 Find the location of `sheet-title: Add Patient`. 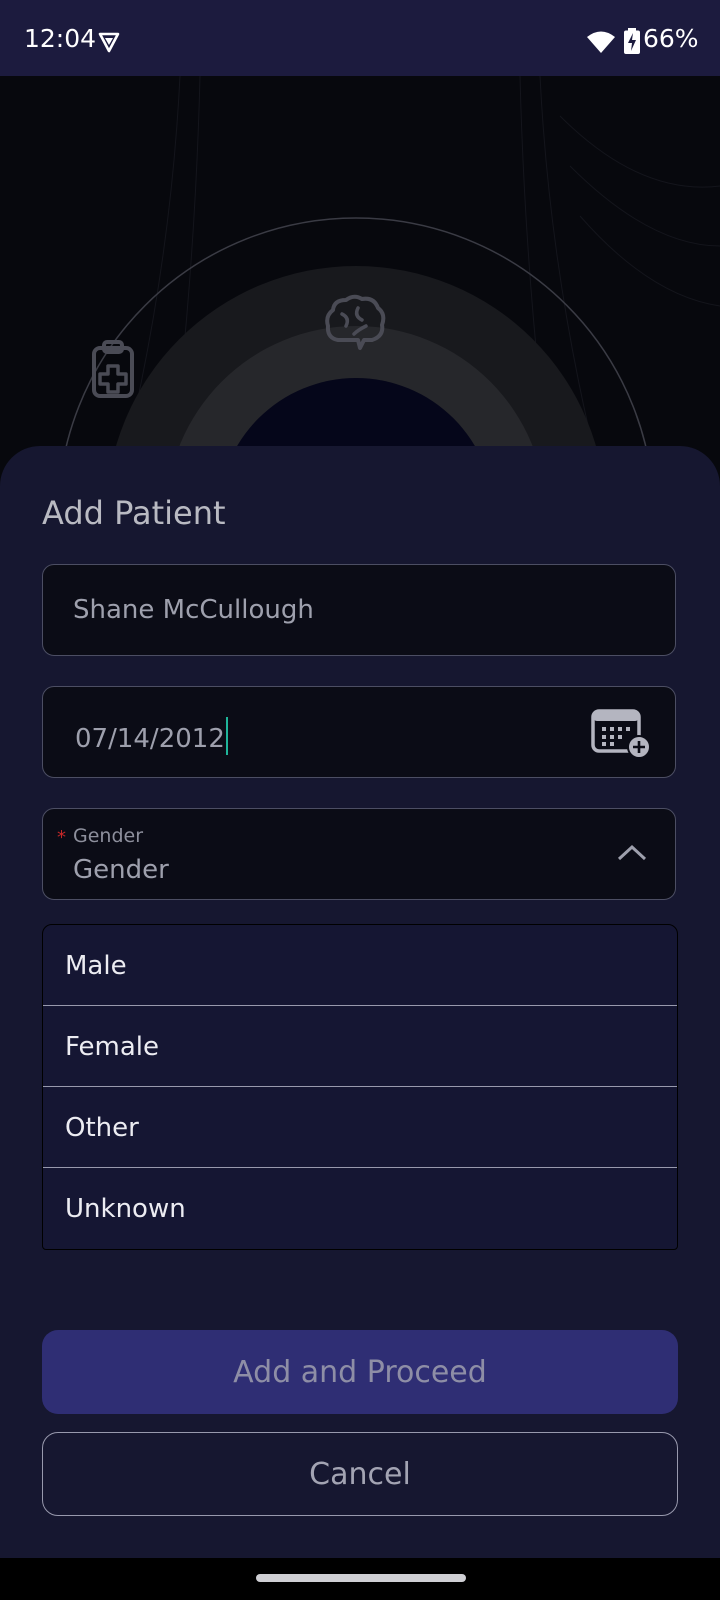

sheet-title: Add Patient is located at coordinates (134, 513).